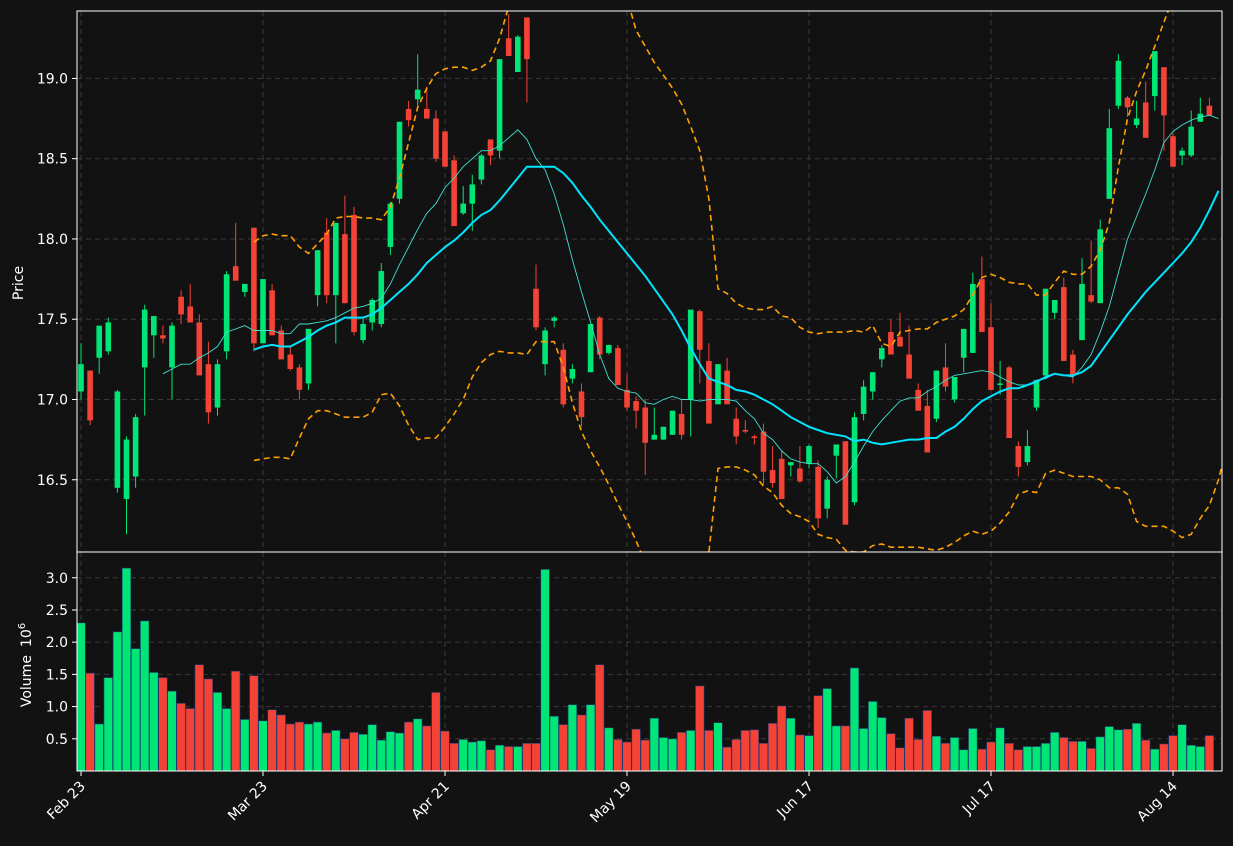 The height and width of the screenshot is (846, 1233). I want to click on volume-tick-label: 2.0, so click(57, 643).